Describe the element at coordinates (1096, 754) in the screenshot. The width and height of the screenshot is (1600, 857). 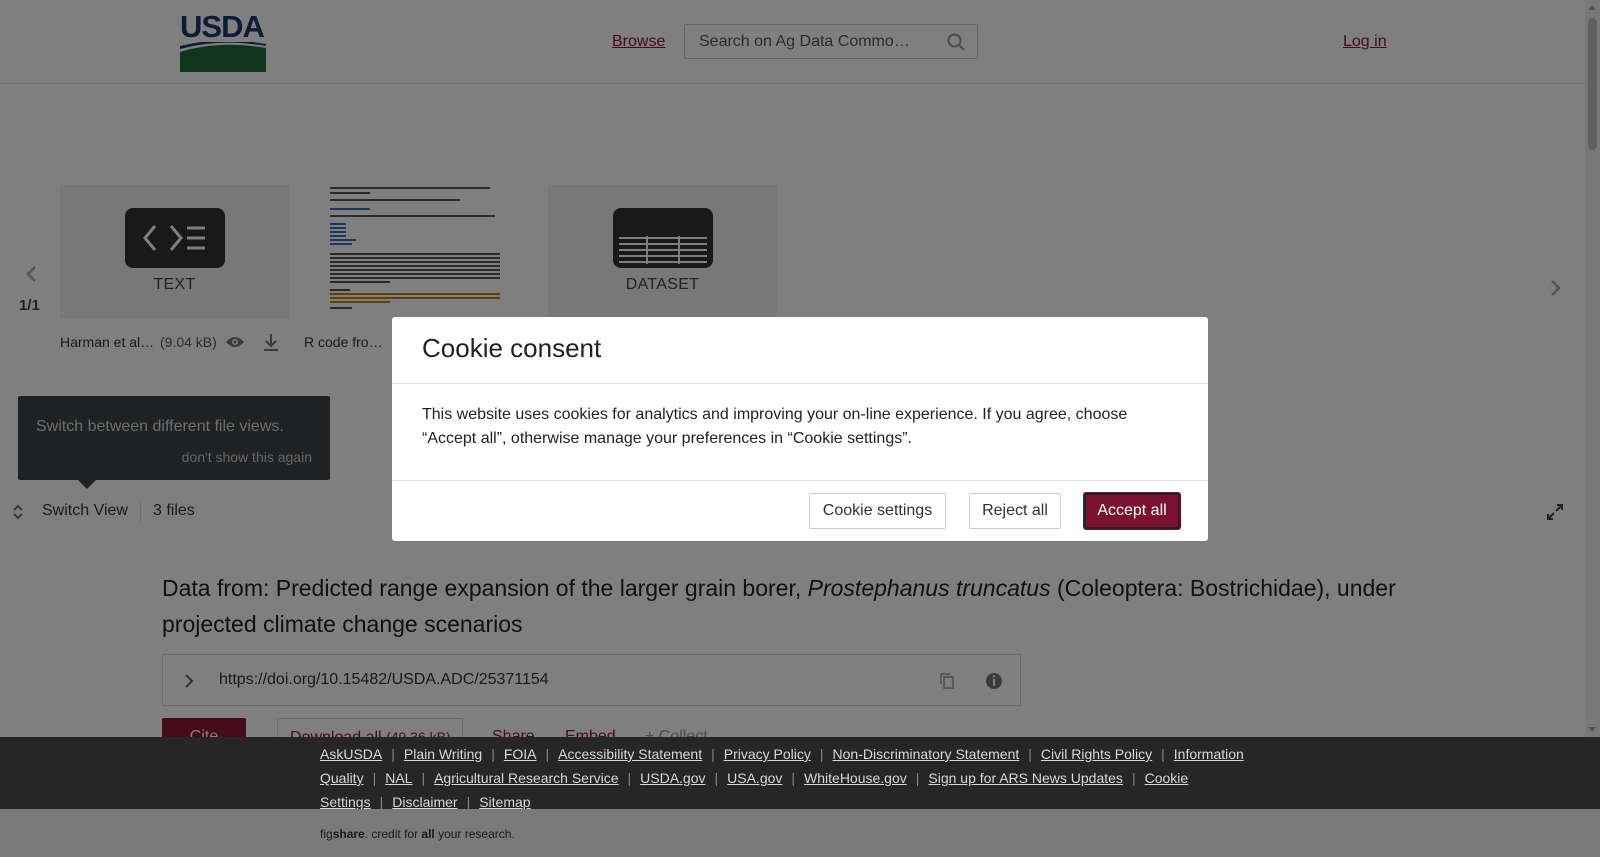
I see `footer-link: Civil Rights Policy` at that location.